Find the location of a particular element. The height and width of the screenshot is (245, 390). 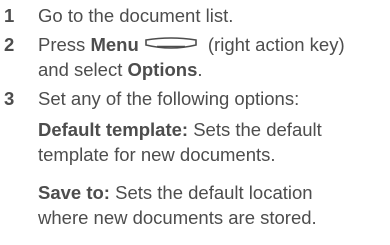

step-text: Go to the document list. is located at coordinates (213, 15).